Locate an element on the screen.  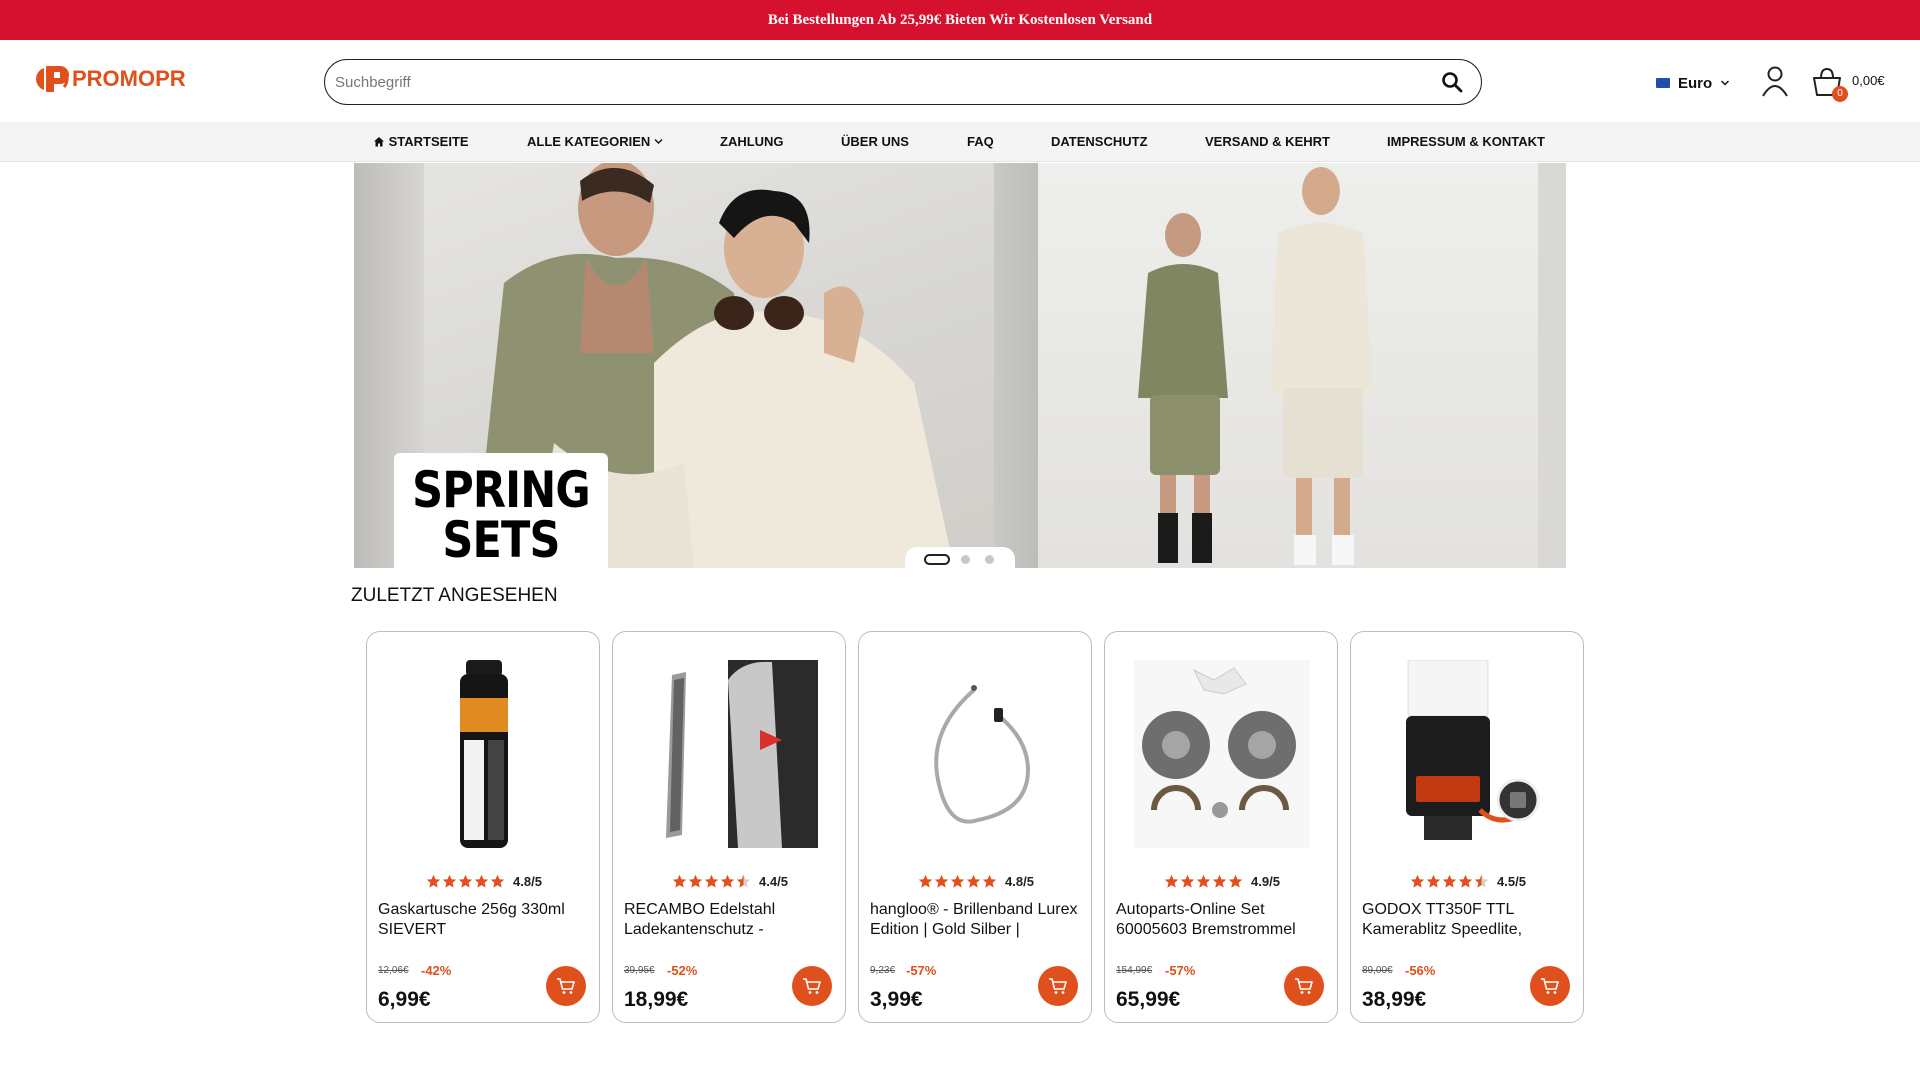
search-input is located at coordinates (875, 82).